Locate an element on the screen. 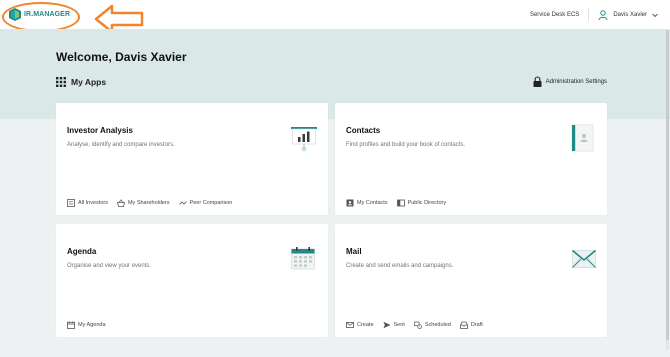 Image resolution: width=670 pixels, height=357 pixels. contact-card-icon is located at coordinates (350, 203).